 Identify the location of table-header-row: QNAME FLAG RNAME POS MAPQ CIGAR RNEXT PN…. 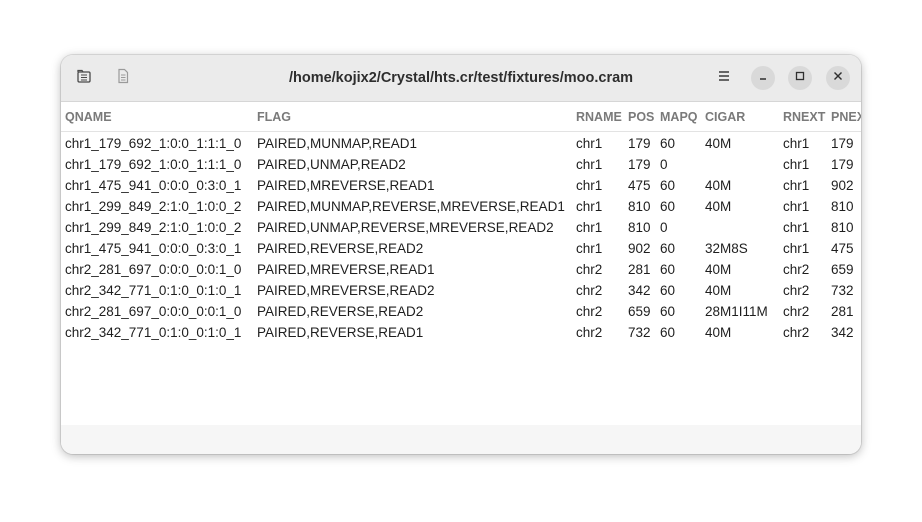
(461, 117).